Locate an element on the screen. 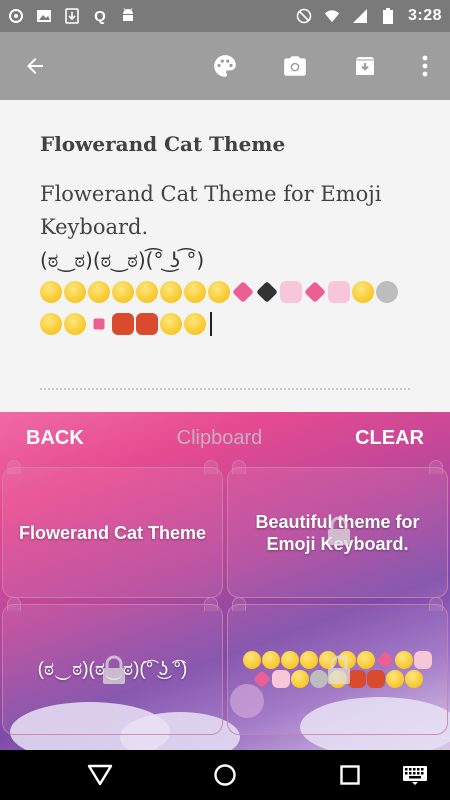 The image size is (450, 800). palette-icon is located at coordinates (225, 66).